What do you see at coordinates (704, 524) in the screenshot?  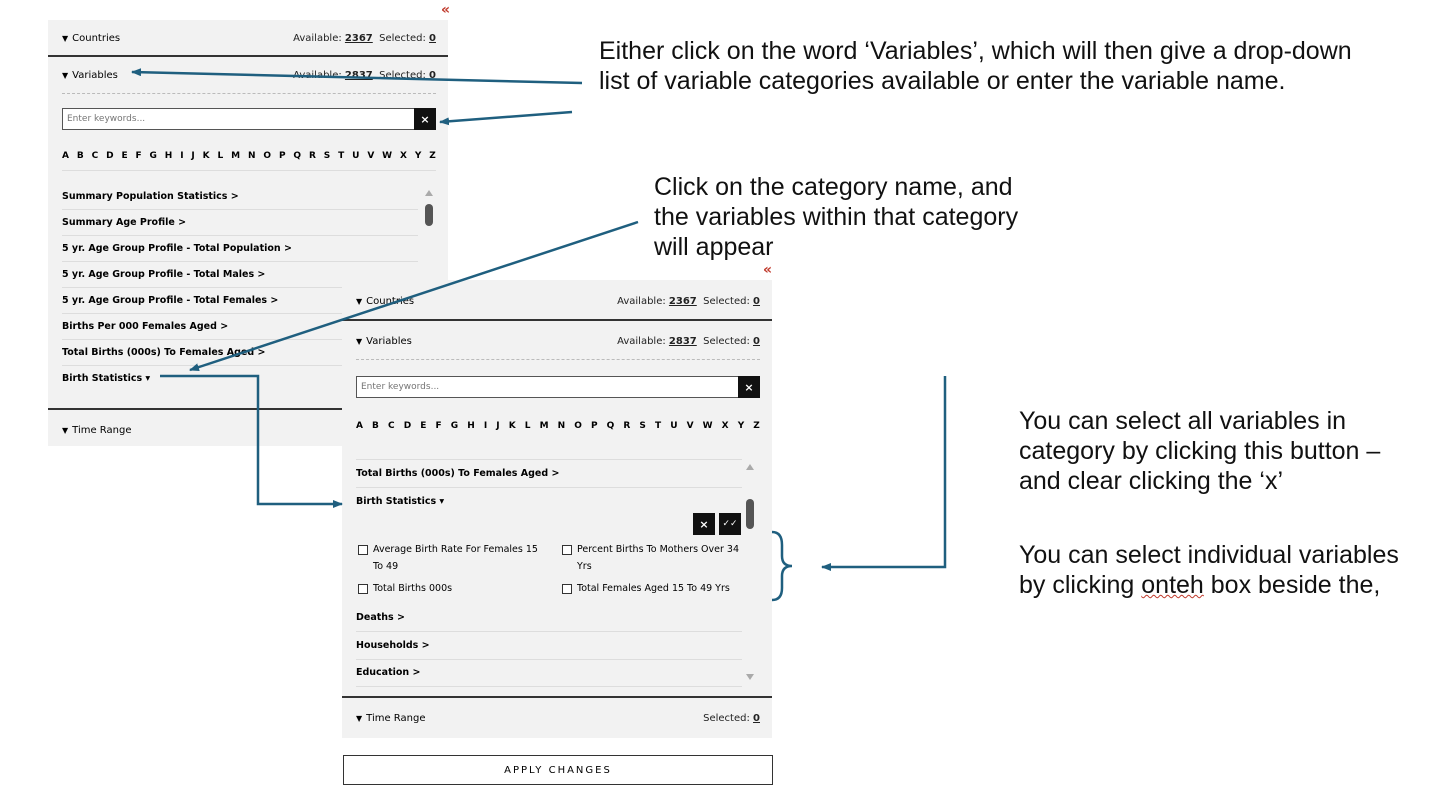 I see `clear-all-button: ×` at bounding box center [704, 524].